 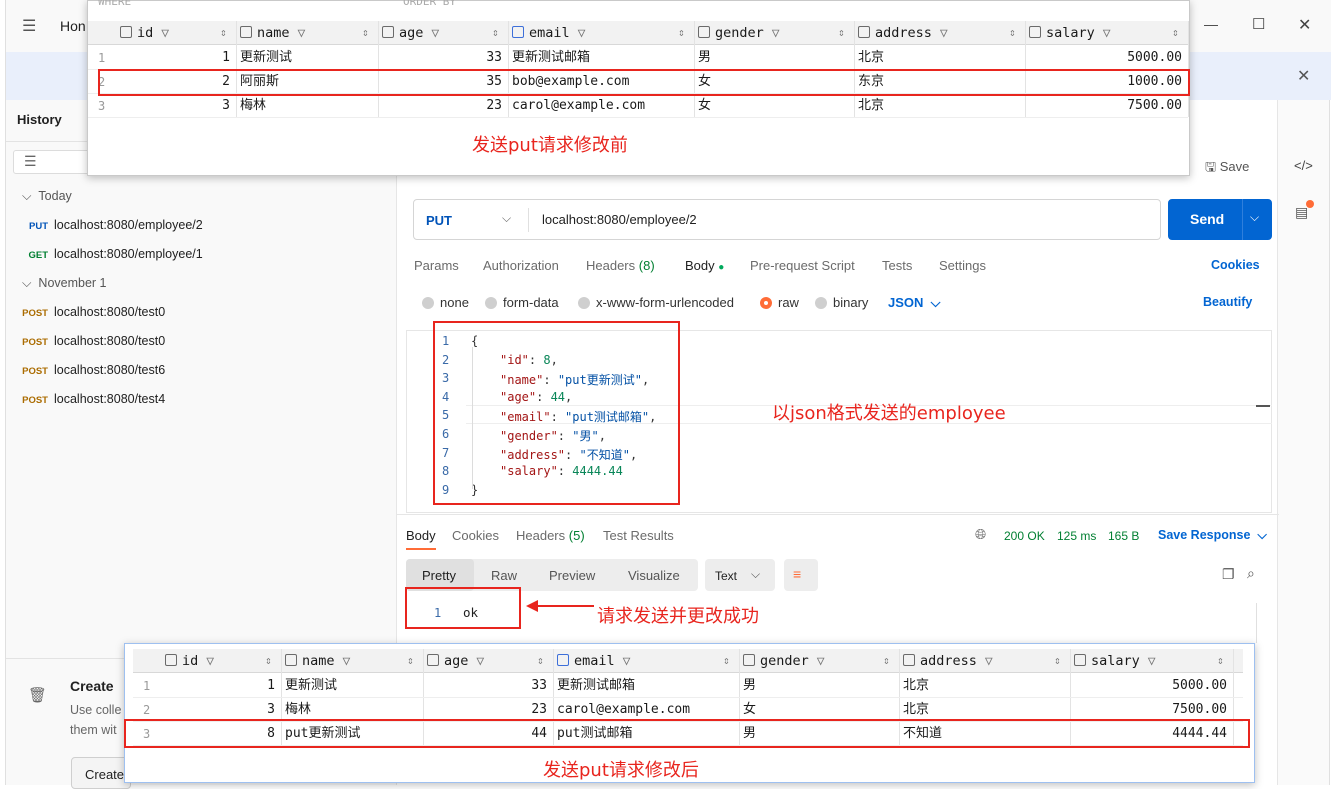 What do you see at coordinates (101, 773) in the screenshot?
I see `create-collection-button: Create` at bounding box center [101, 773].